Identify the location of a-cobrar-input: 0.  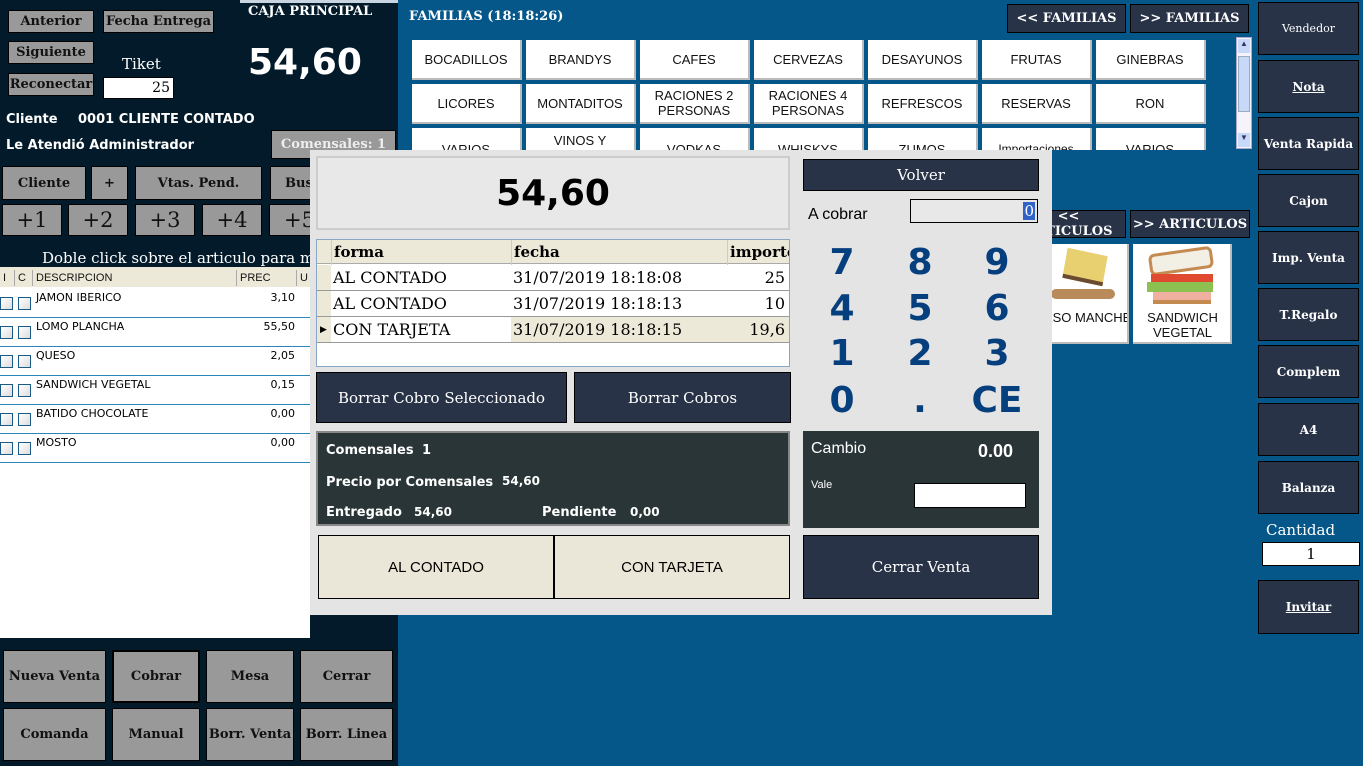
(974, 211).